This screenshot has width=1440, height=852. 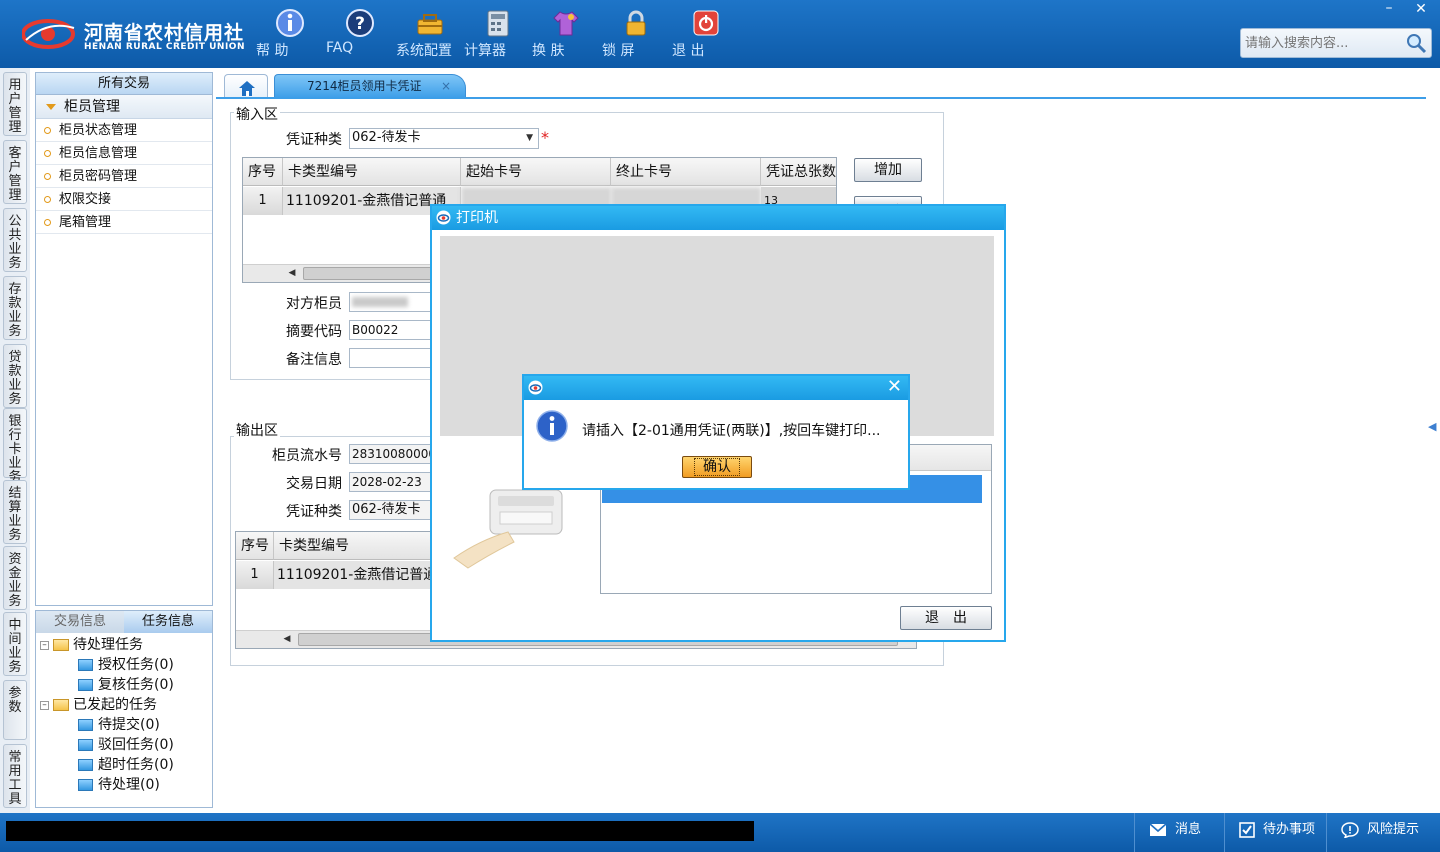 What do you see at coordinates (91, 645) in the screenshot?
I see `tree-pending-tasks: – 待处理任务` at bounding box center [91, 645].